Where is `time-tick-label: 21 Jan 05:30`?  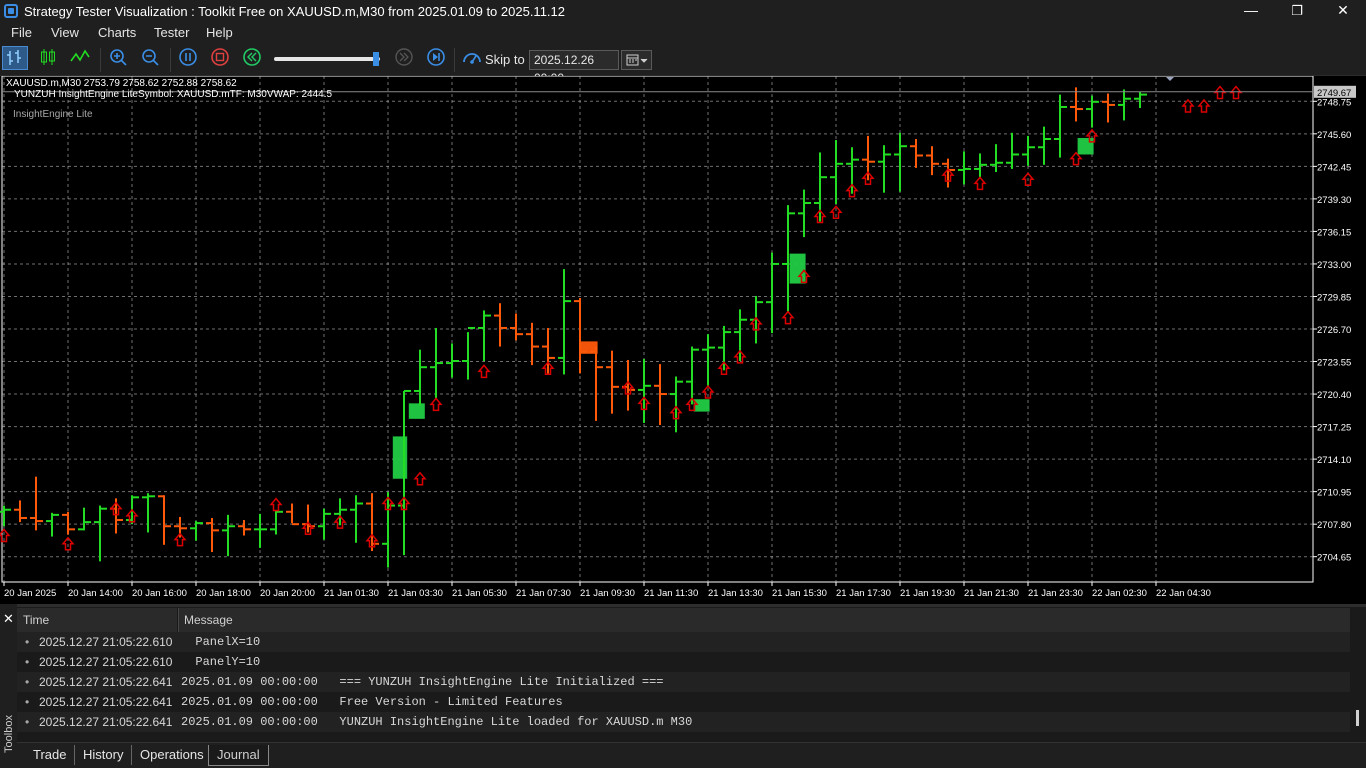
time-tick-label: 21 Jan 05:30 is located at coordinates (479, 593).